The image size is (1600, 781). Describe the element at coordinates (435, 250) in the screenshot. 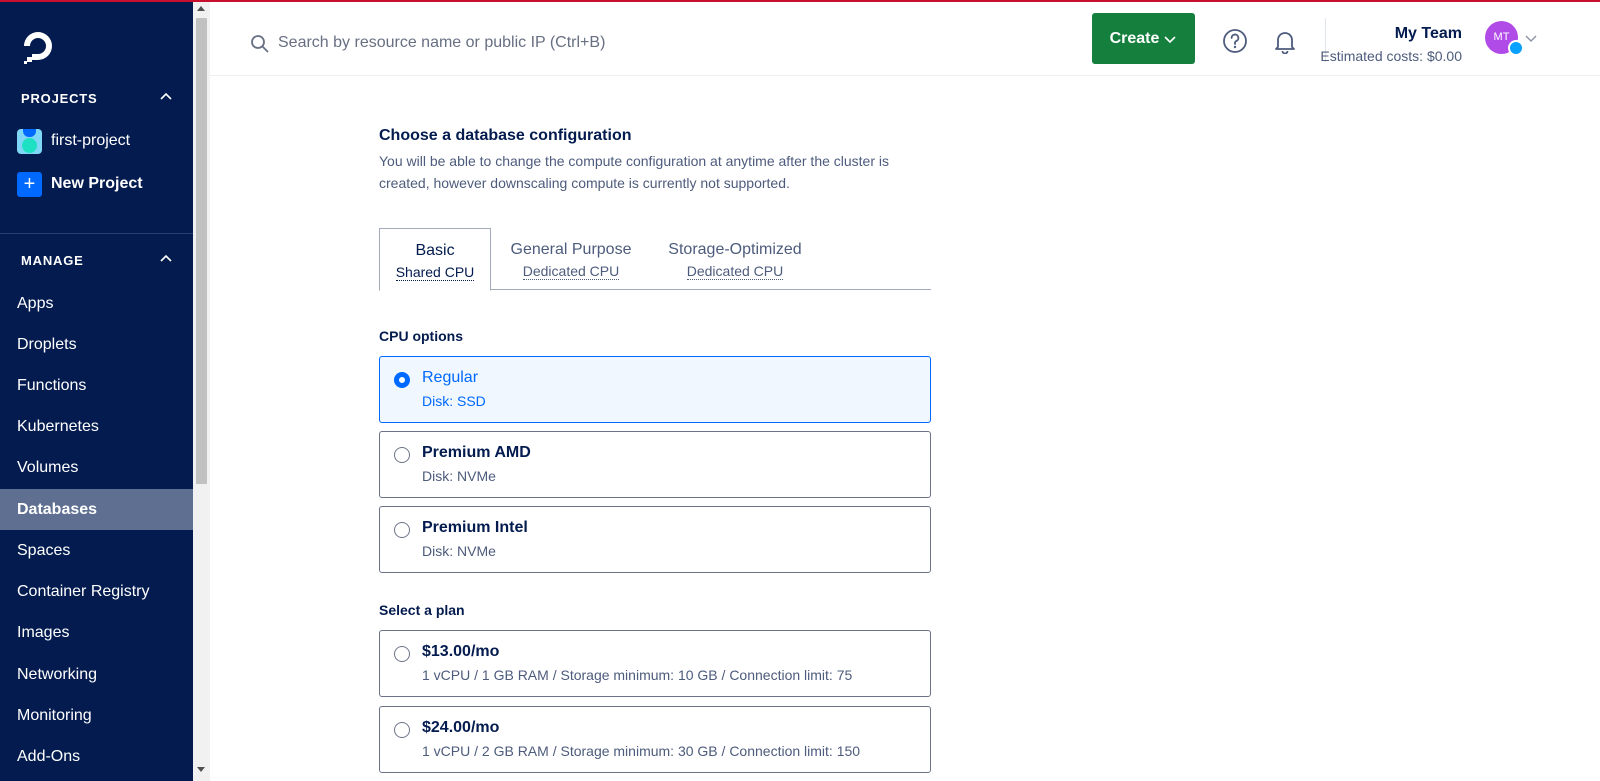

I see `tab-label: Basic` at that location.